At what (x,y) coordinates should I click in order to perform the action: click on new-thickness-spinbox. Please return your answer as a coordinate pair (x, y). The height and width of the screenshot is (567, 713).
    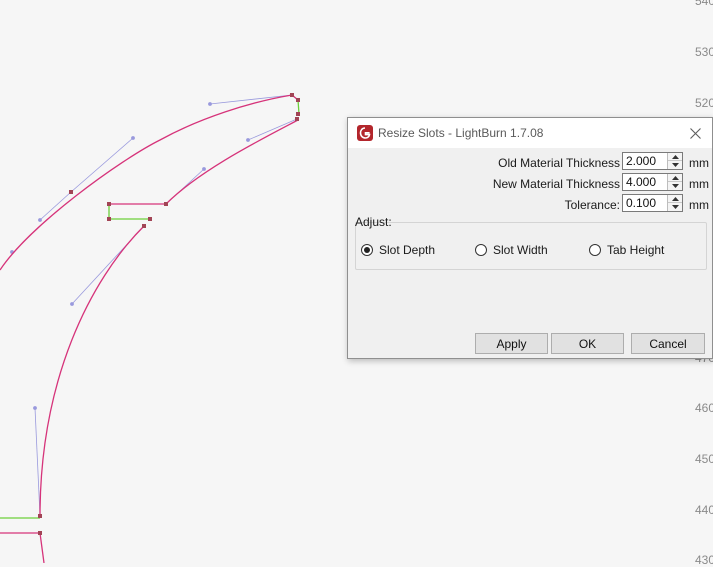
    Looking at the image, I should click on (652, 182).